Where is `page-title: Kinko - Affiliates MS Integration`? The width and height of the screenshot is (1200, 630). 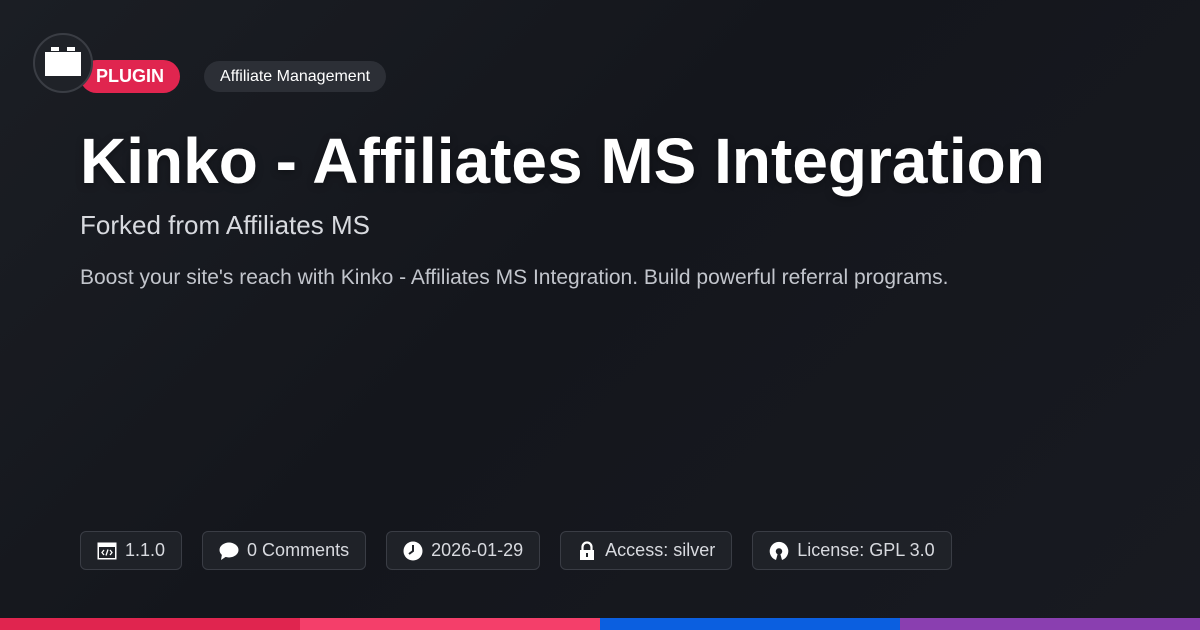 page-title: Kinko - Affiliates MS Integration is located at coordinates (562, 161).